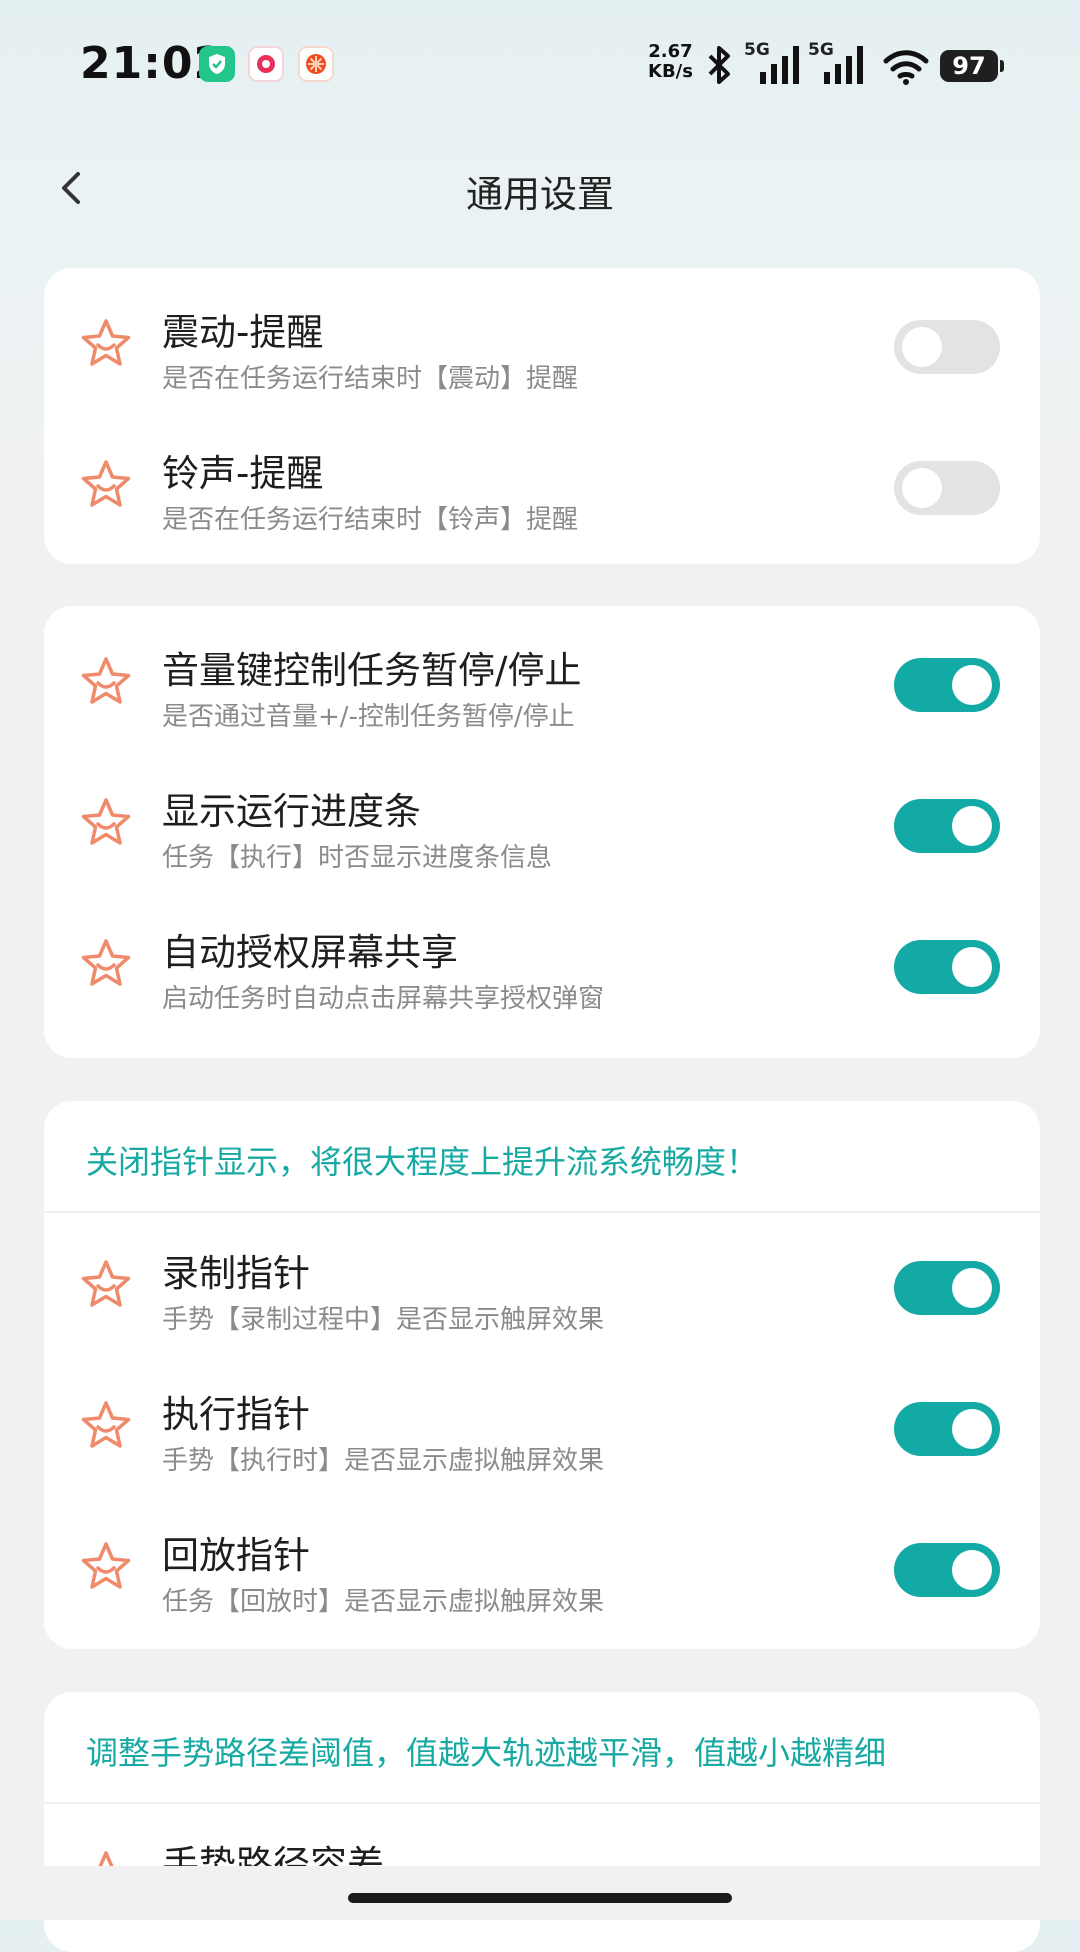 The image size is (1080, 1952). What do you see at coordinates (383, 1320) in the screenshot?
I see `setting-description: 手势【录制过程中】是否显示触屏效果` at bounding box center [383, 1320].